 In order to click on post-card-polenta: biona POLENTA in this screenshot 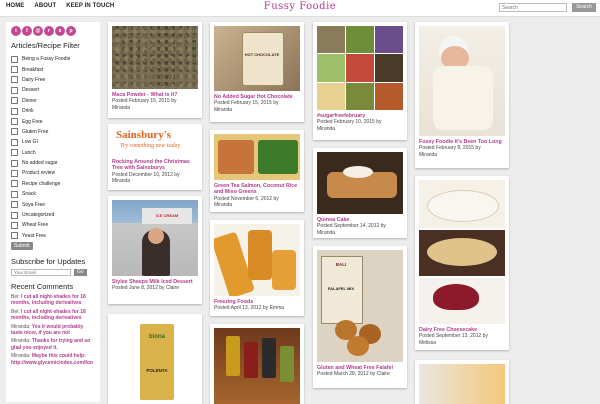, I will do `click(155, 359)`.